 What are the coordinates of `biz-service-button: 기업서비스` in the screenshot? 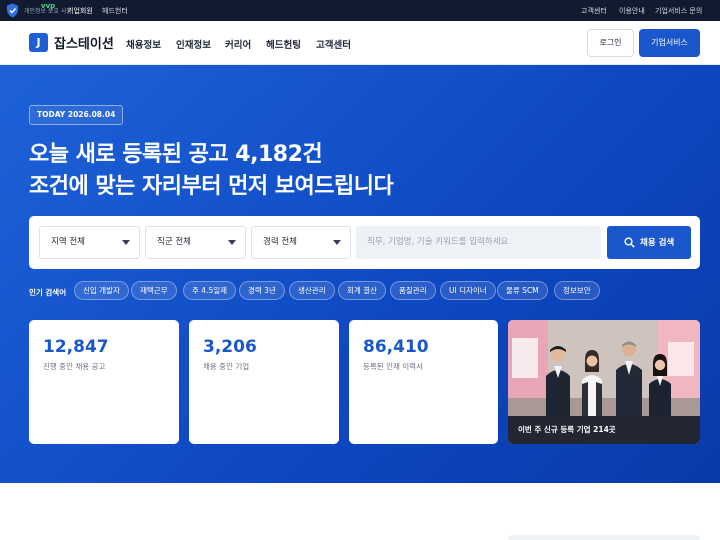 It's located at (669, 43).